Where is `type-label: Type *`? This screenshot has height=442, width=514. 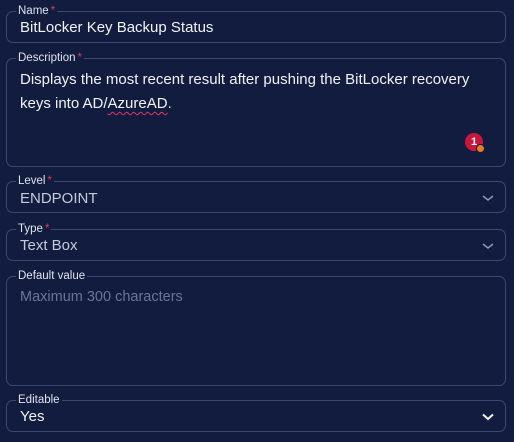
type-label: Type * is located at coordinates (34, 229).